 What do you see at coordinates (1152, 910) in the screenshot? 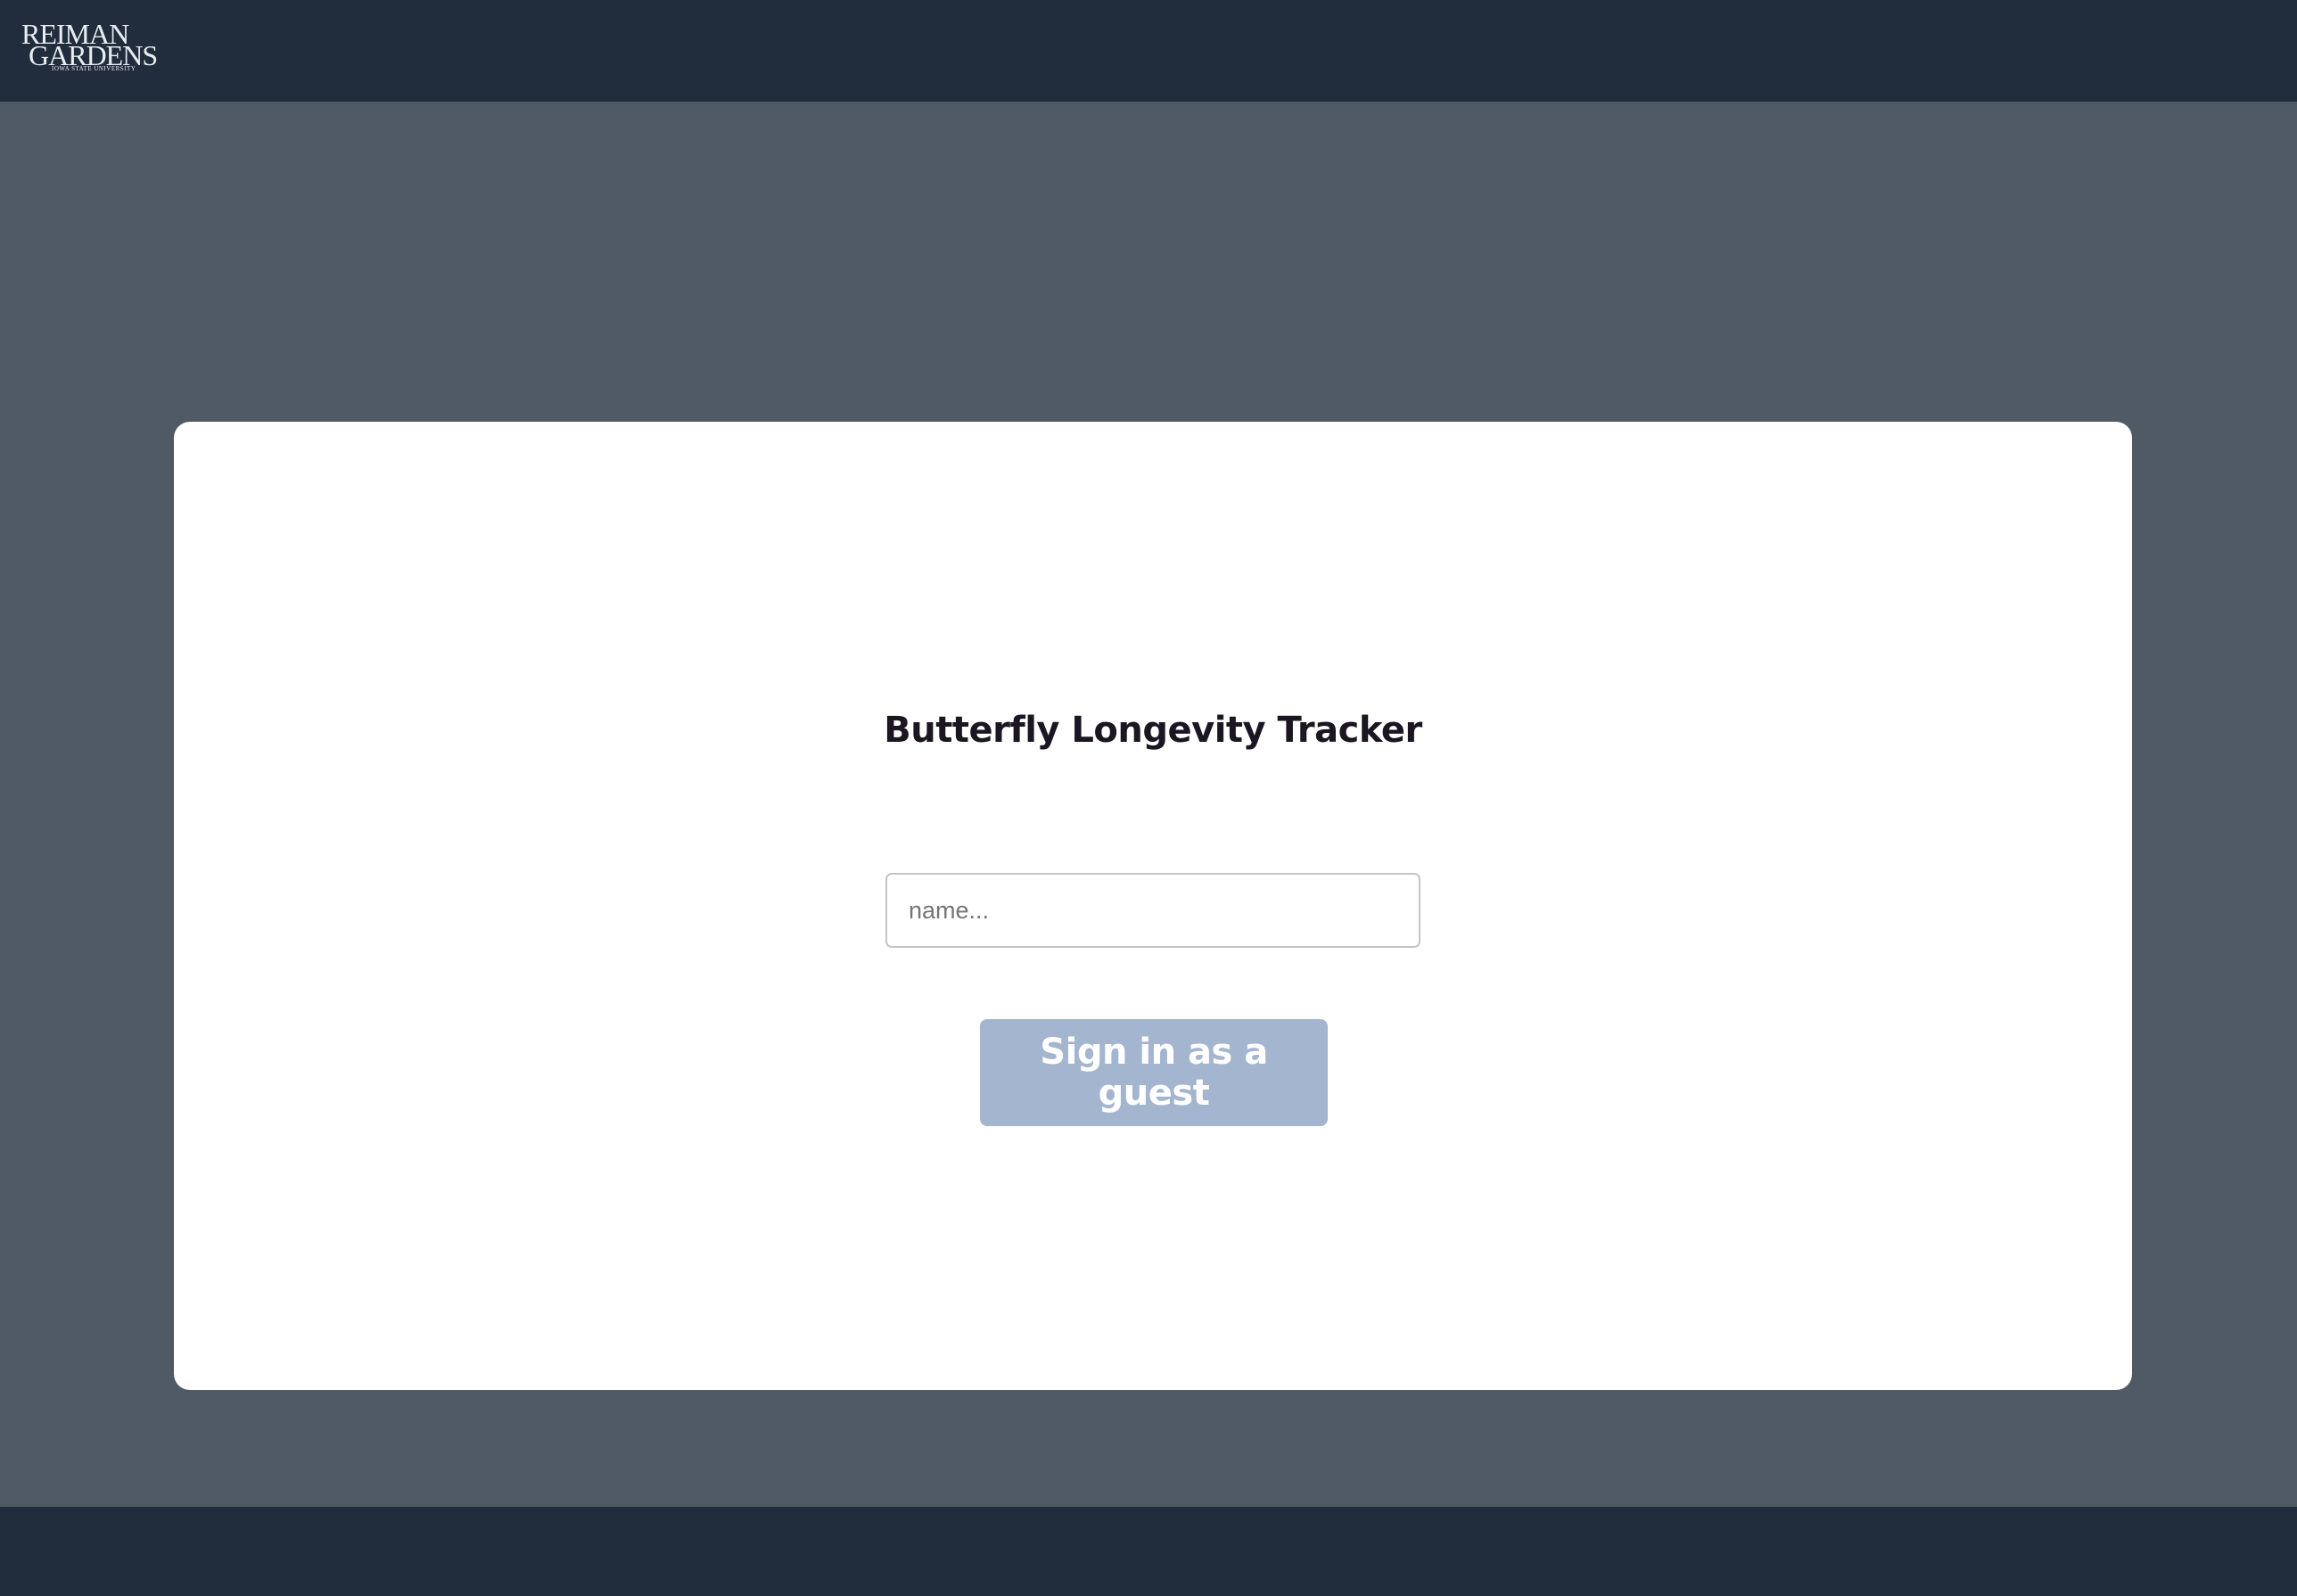
I see `name-input` at bounding box center [1152, 910].